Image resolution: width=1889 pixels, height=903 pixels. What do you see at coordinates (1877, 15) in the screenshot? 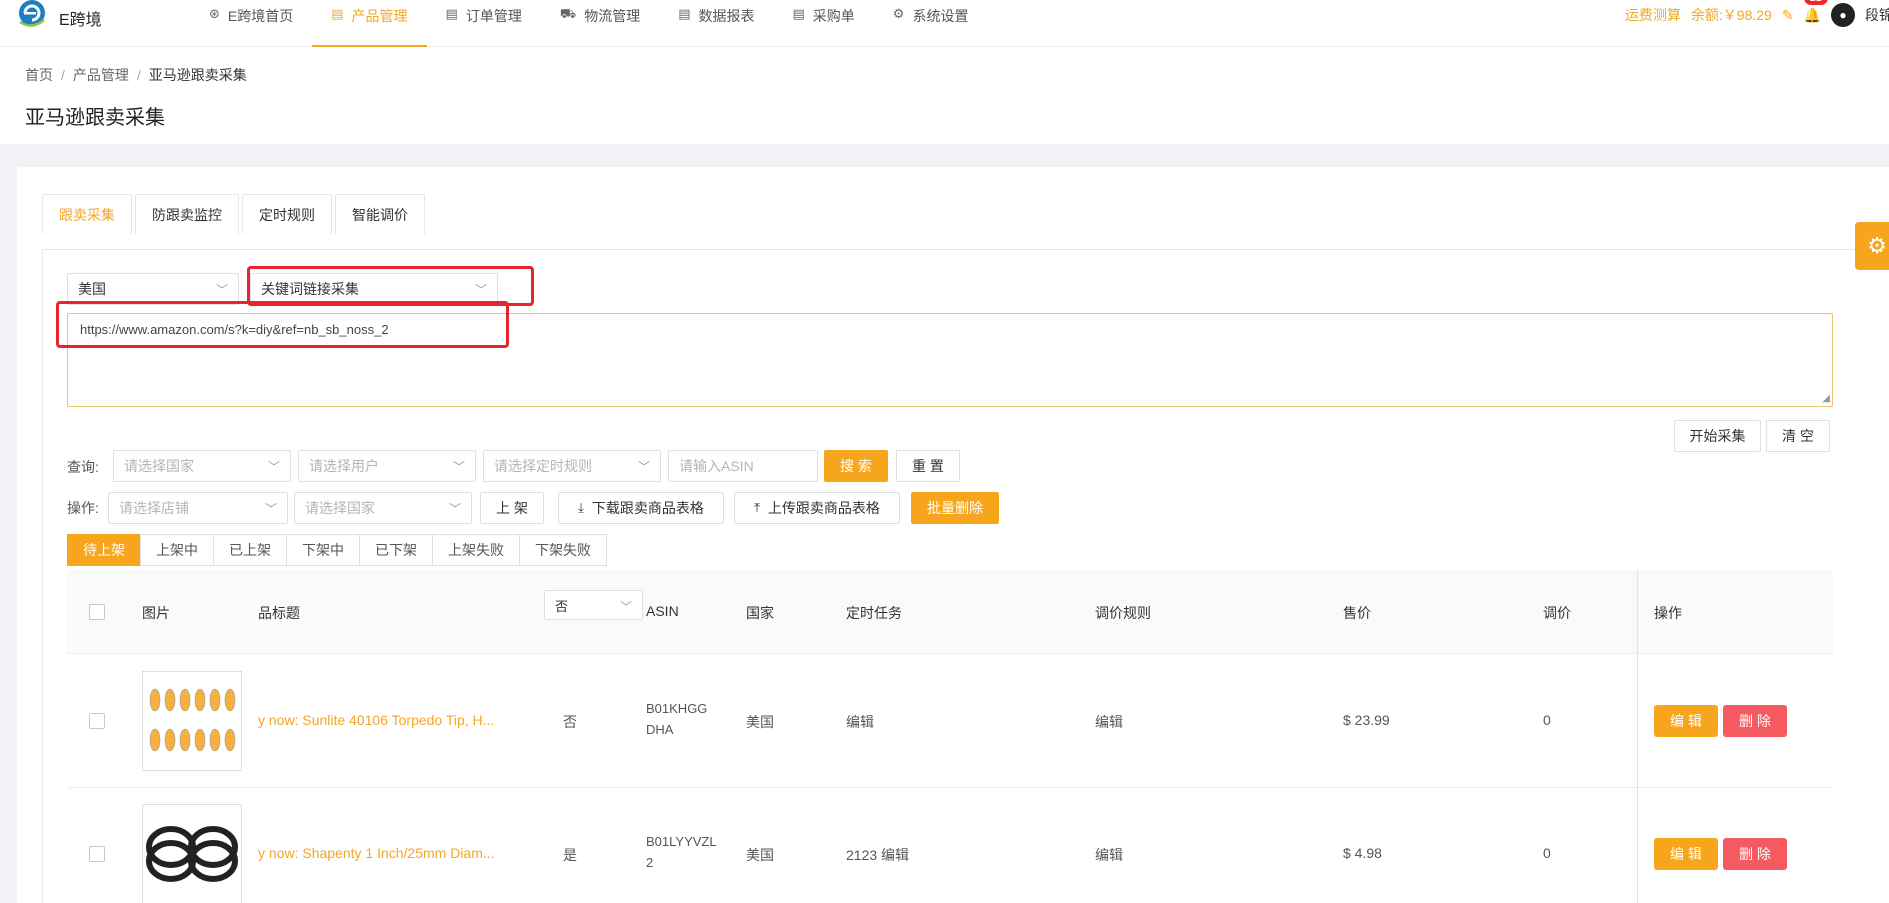
I see `username: 段锦` at bounding box center [1877, 15].